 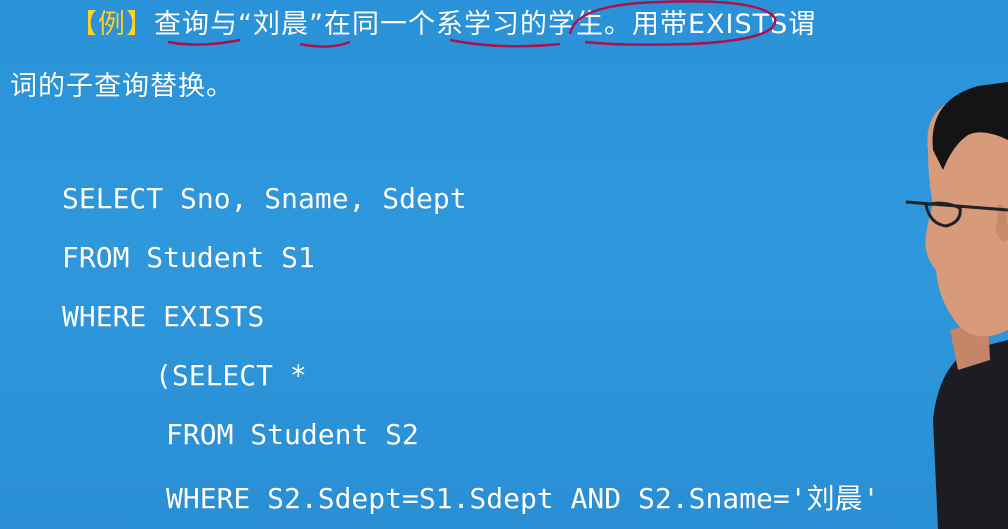 I want to click on slide-title-continuation: 词的子查询替换。, so click(x=122, y=86).